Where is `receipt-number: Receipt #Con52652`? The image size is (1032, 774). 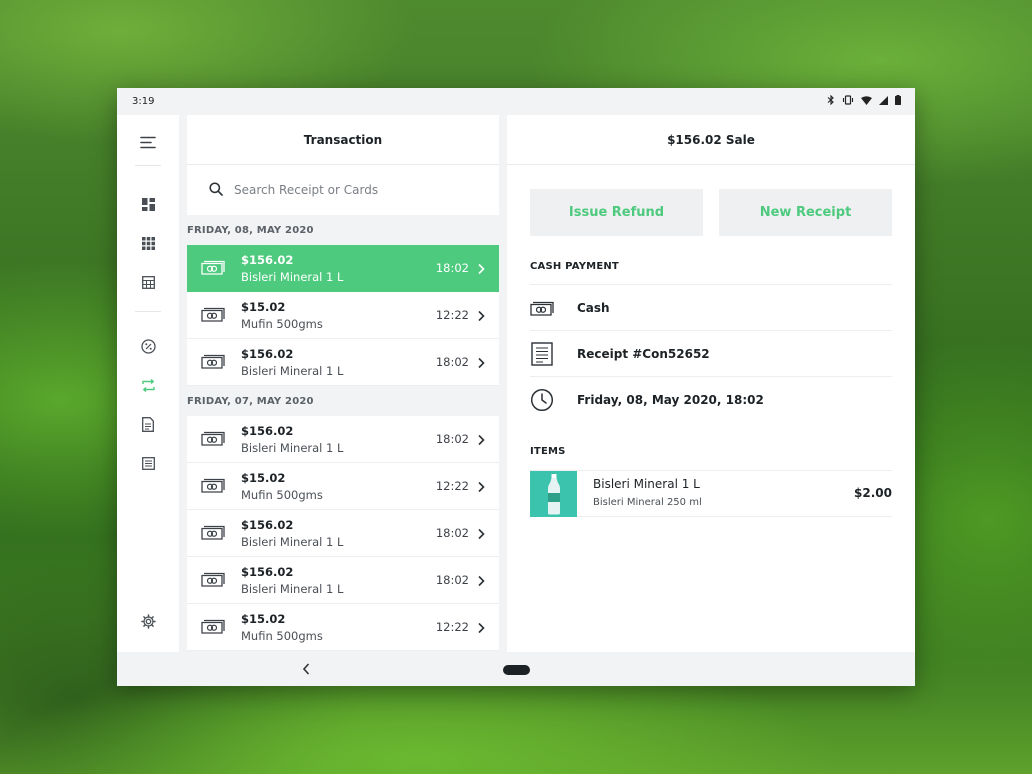 receipt-number: Receipt #Con52652 is located at coordinates (643, 353).